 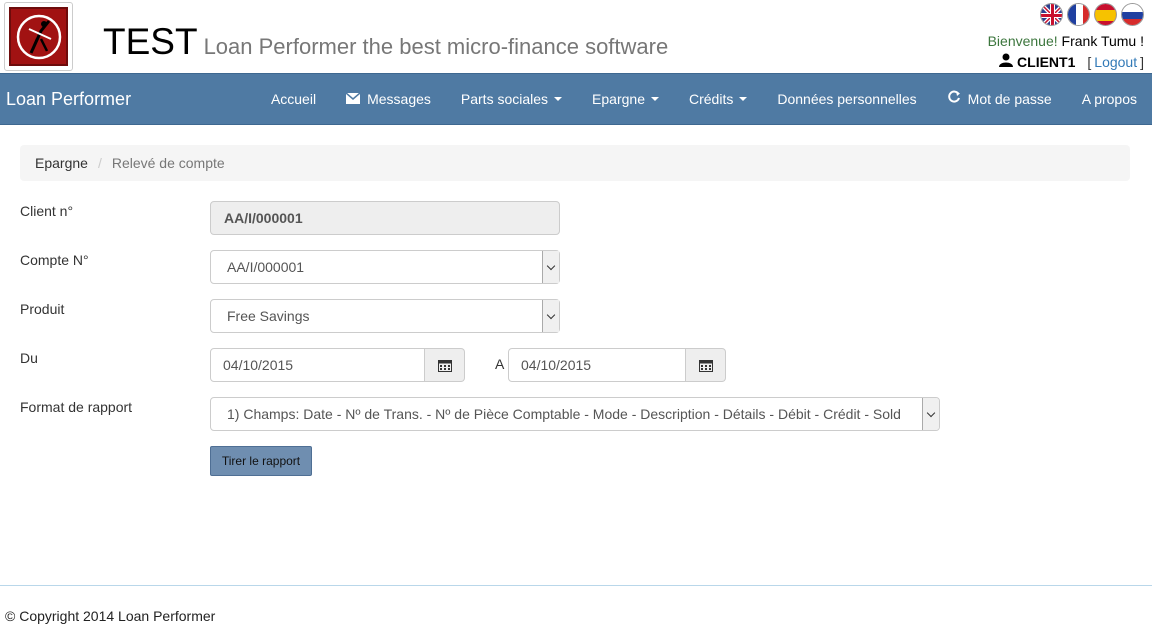 What do you see at coordinates (29, 358) in the screenshot?
I see `du-label: Du` at bounding box center [29, 358].